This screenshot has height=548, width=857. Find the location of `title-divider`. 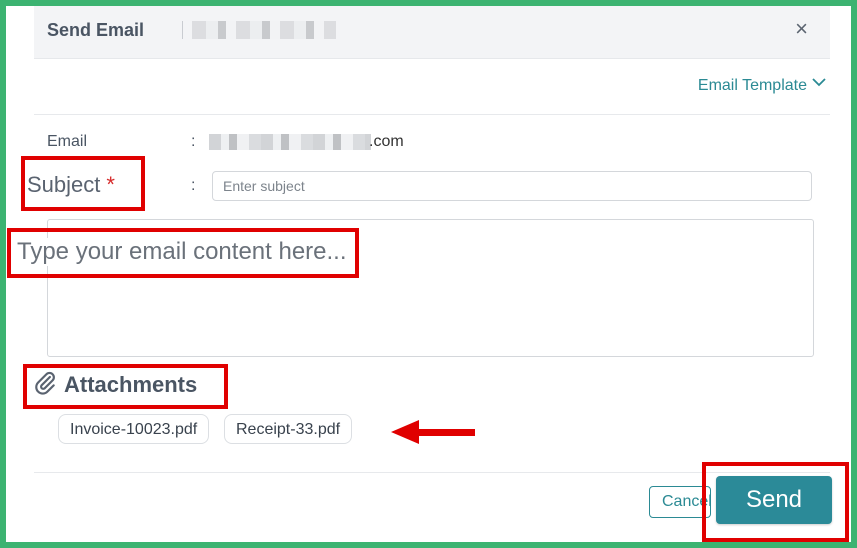

title-divider is located at coordinates (182, 30).